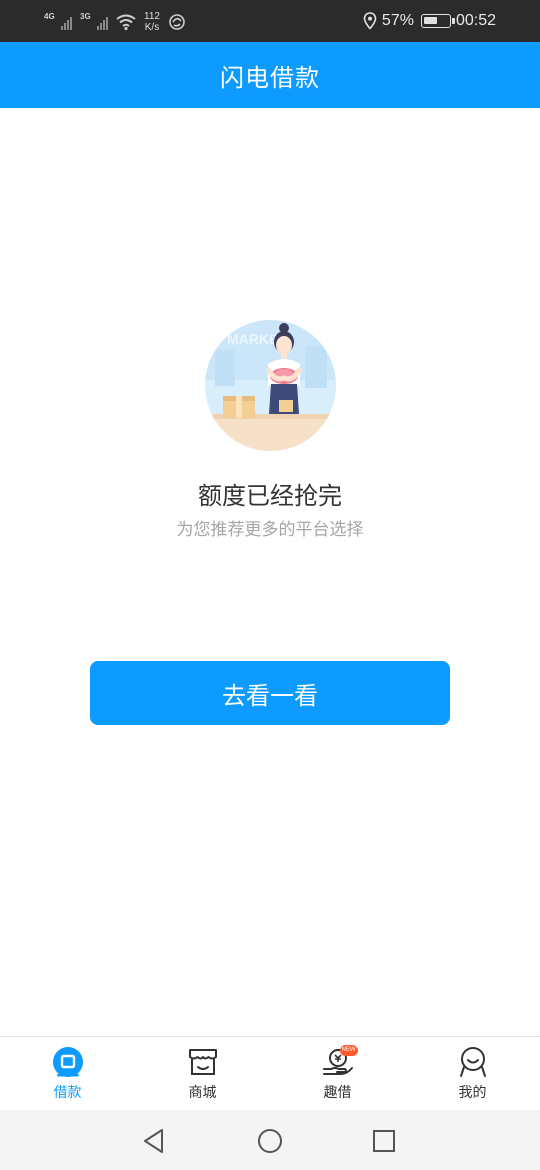  Describe the element at coordinates (397, 20) in the screenshot. I see `battery-percent: 57%` at that location.